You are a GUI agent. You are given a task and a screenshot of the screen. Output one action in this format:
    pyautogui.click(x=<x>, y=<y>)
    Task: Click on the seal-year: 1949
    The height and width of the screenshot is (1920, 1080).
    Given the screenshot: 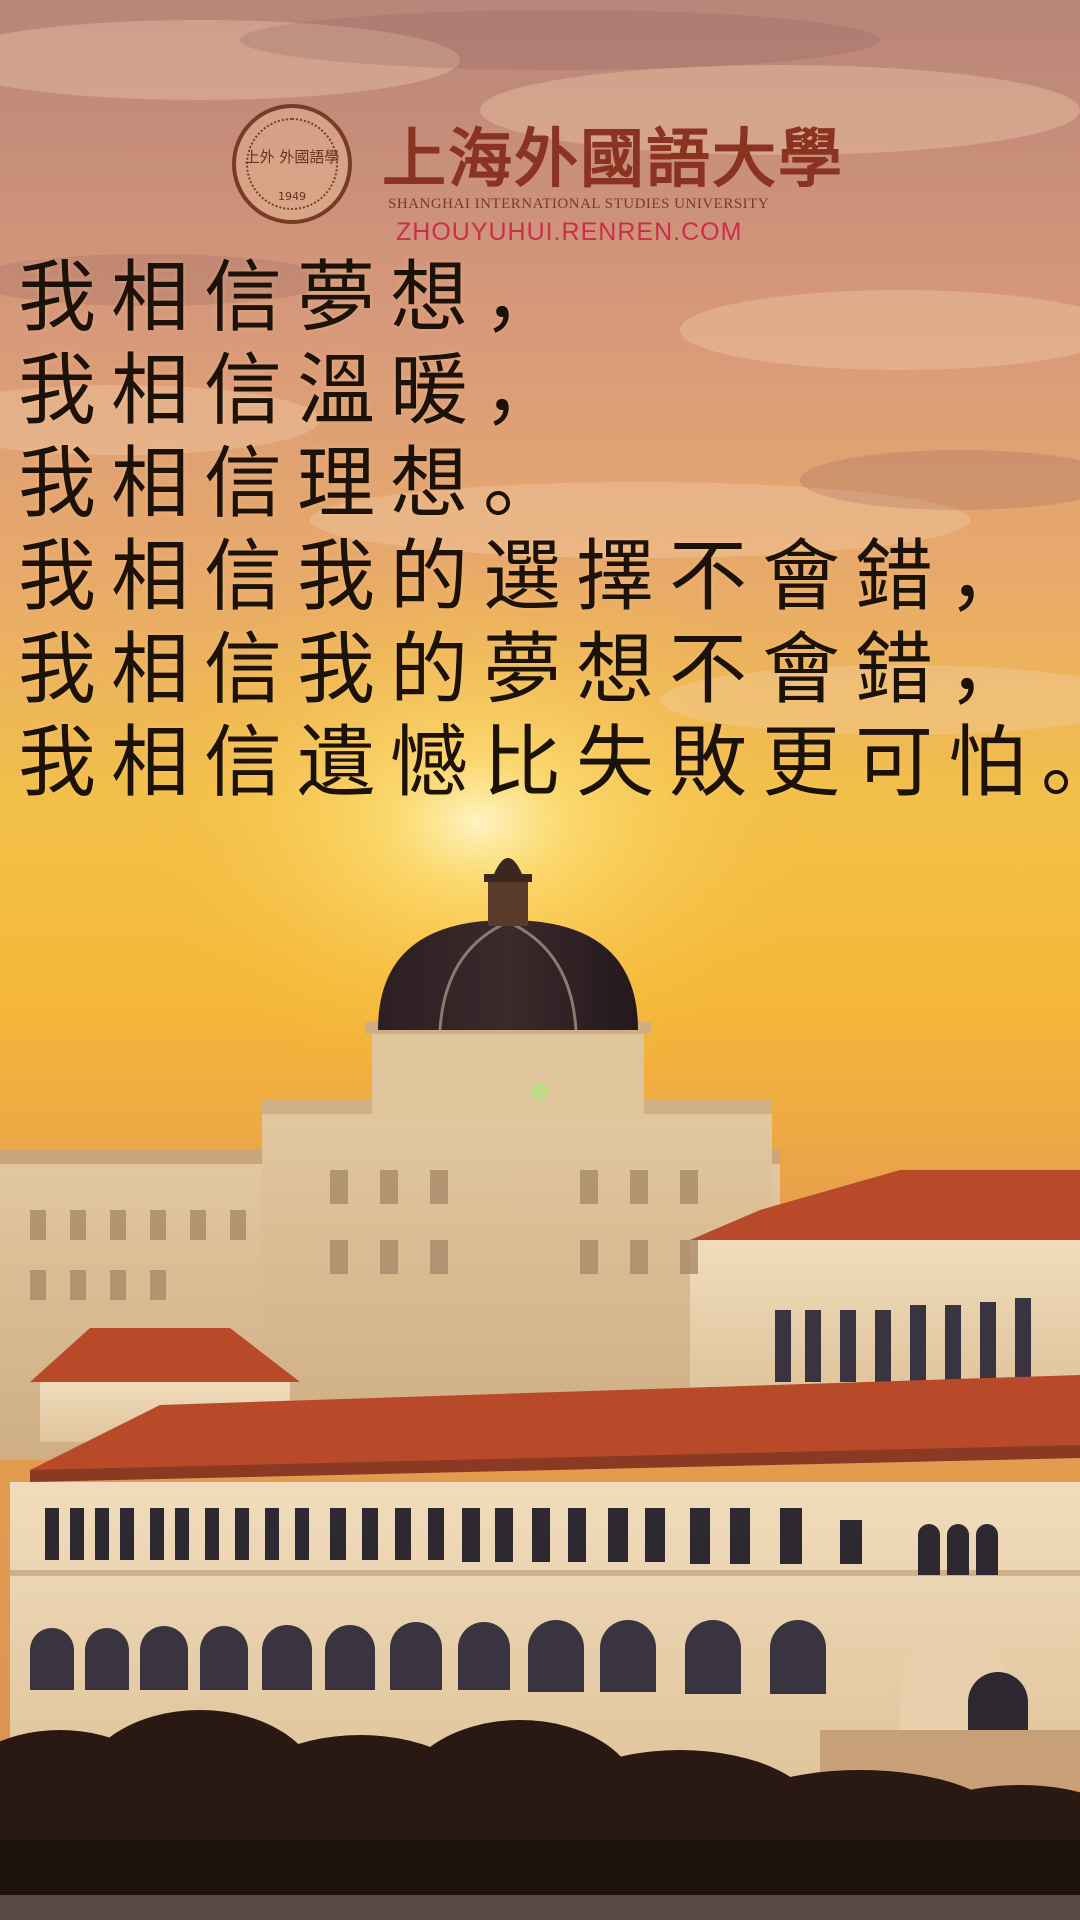 What is the action you would take?
    pyautogui.click(x=292, y=196)
    